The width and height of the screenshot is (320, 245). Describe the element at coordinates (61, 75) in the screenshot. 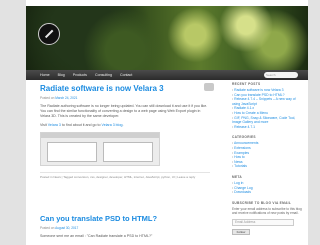

I see `nav-item-blog: Blog` at that location.